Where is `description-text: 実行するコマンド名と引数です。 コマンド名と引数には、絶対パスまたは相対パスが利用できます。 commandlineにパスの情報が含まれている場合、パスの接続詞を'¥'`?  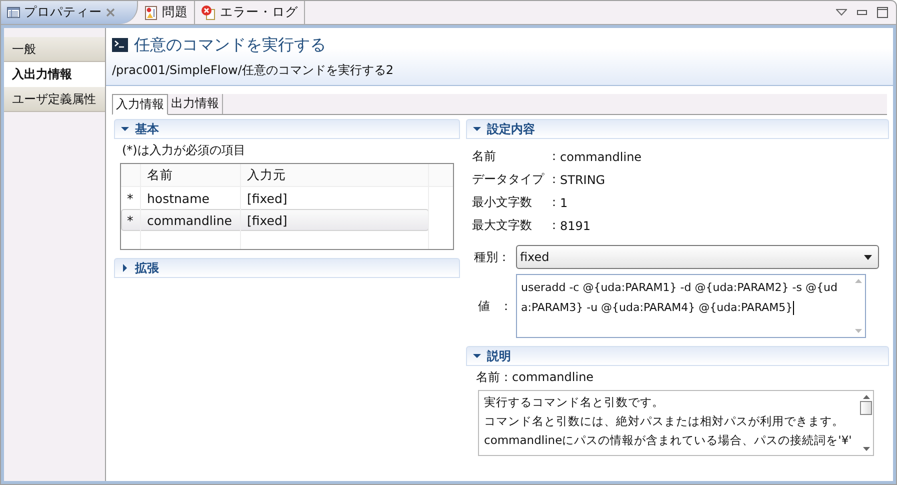
description-text: 実行するコマンド名と引数です。 コマンド名と引数には、絶対パスまたは相対パスが利用できます。 commandlineにパスの情報が含まれている場合、パスの接続詞を'¥' is located at coordinates (668, 421).